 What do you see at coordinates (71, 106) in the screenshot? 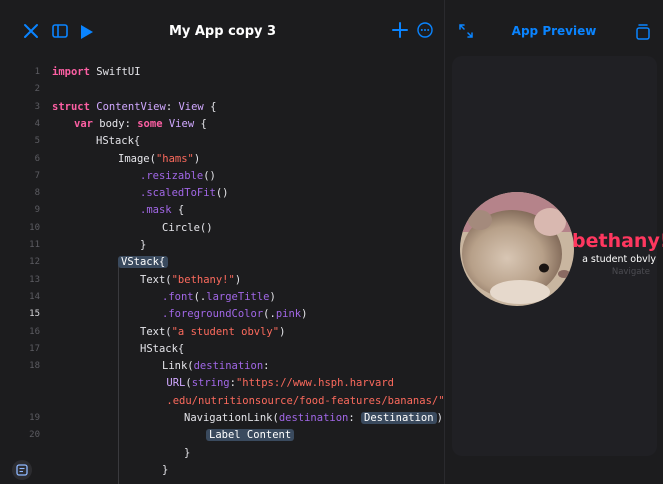
I see `code-token: struct` at bounding box center [71, 106].